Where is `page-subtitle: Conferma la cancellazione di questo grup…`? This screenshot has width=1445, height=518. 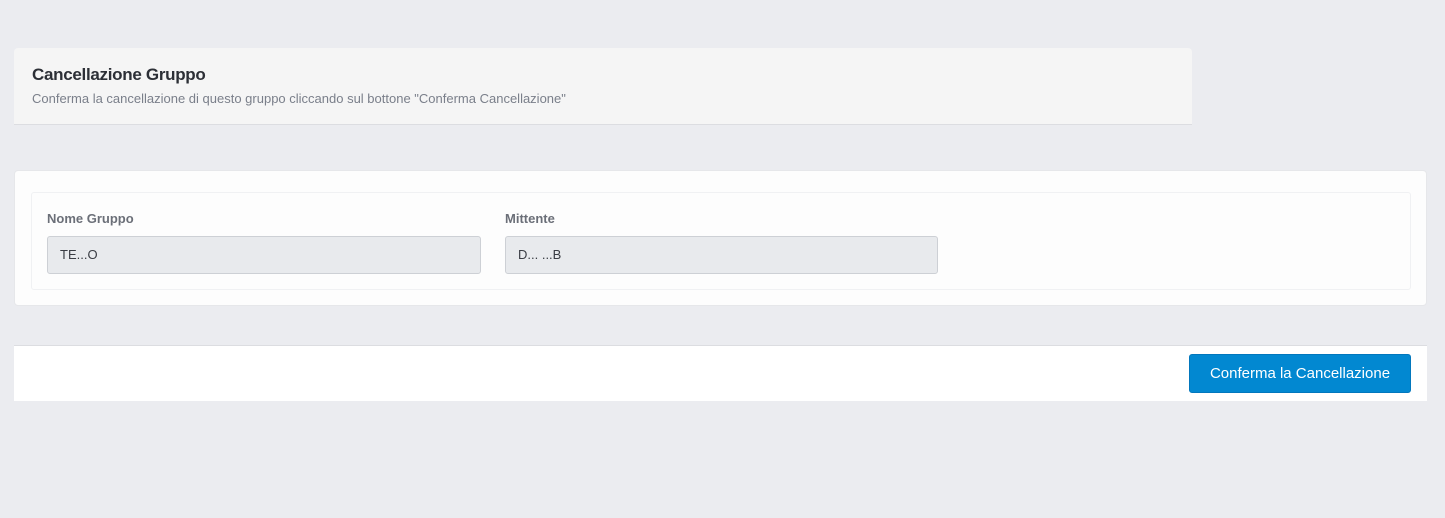 page-subtitle: Conferma la cancellazione di questo grup… is located at coordinates (299, 98).